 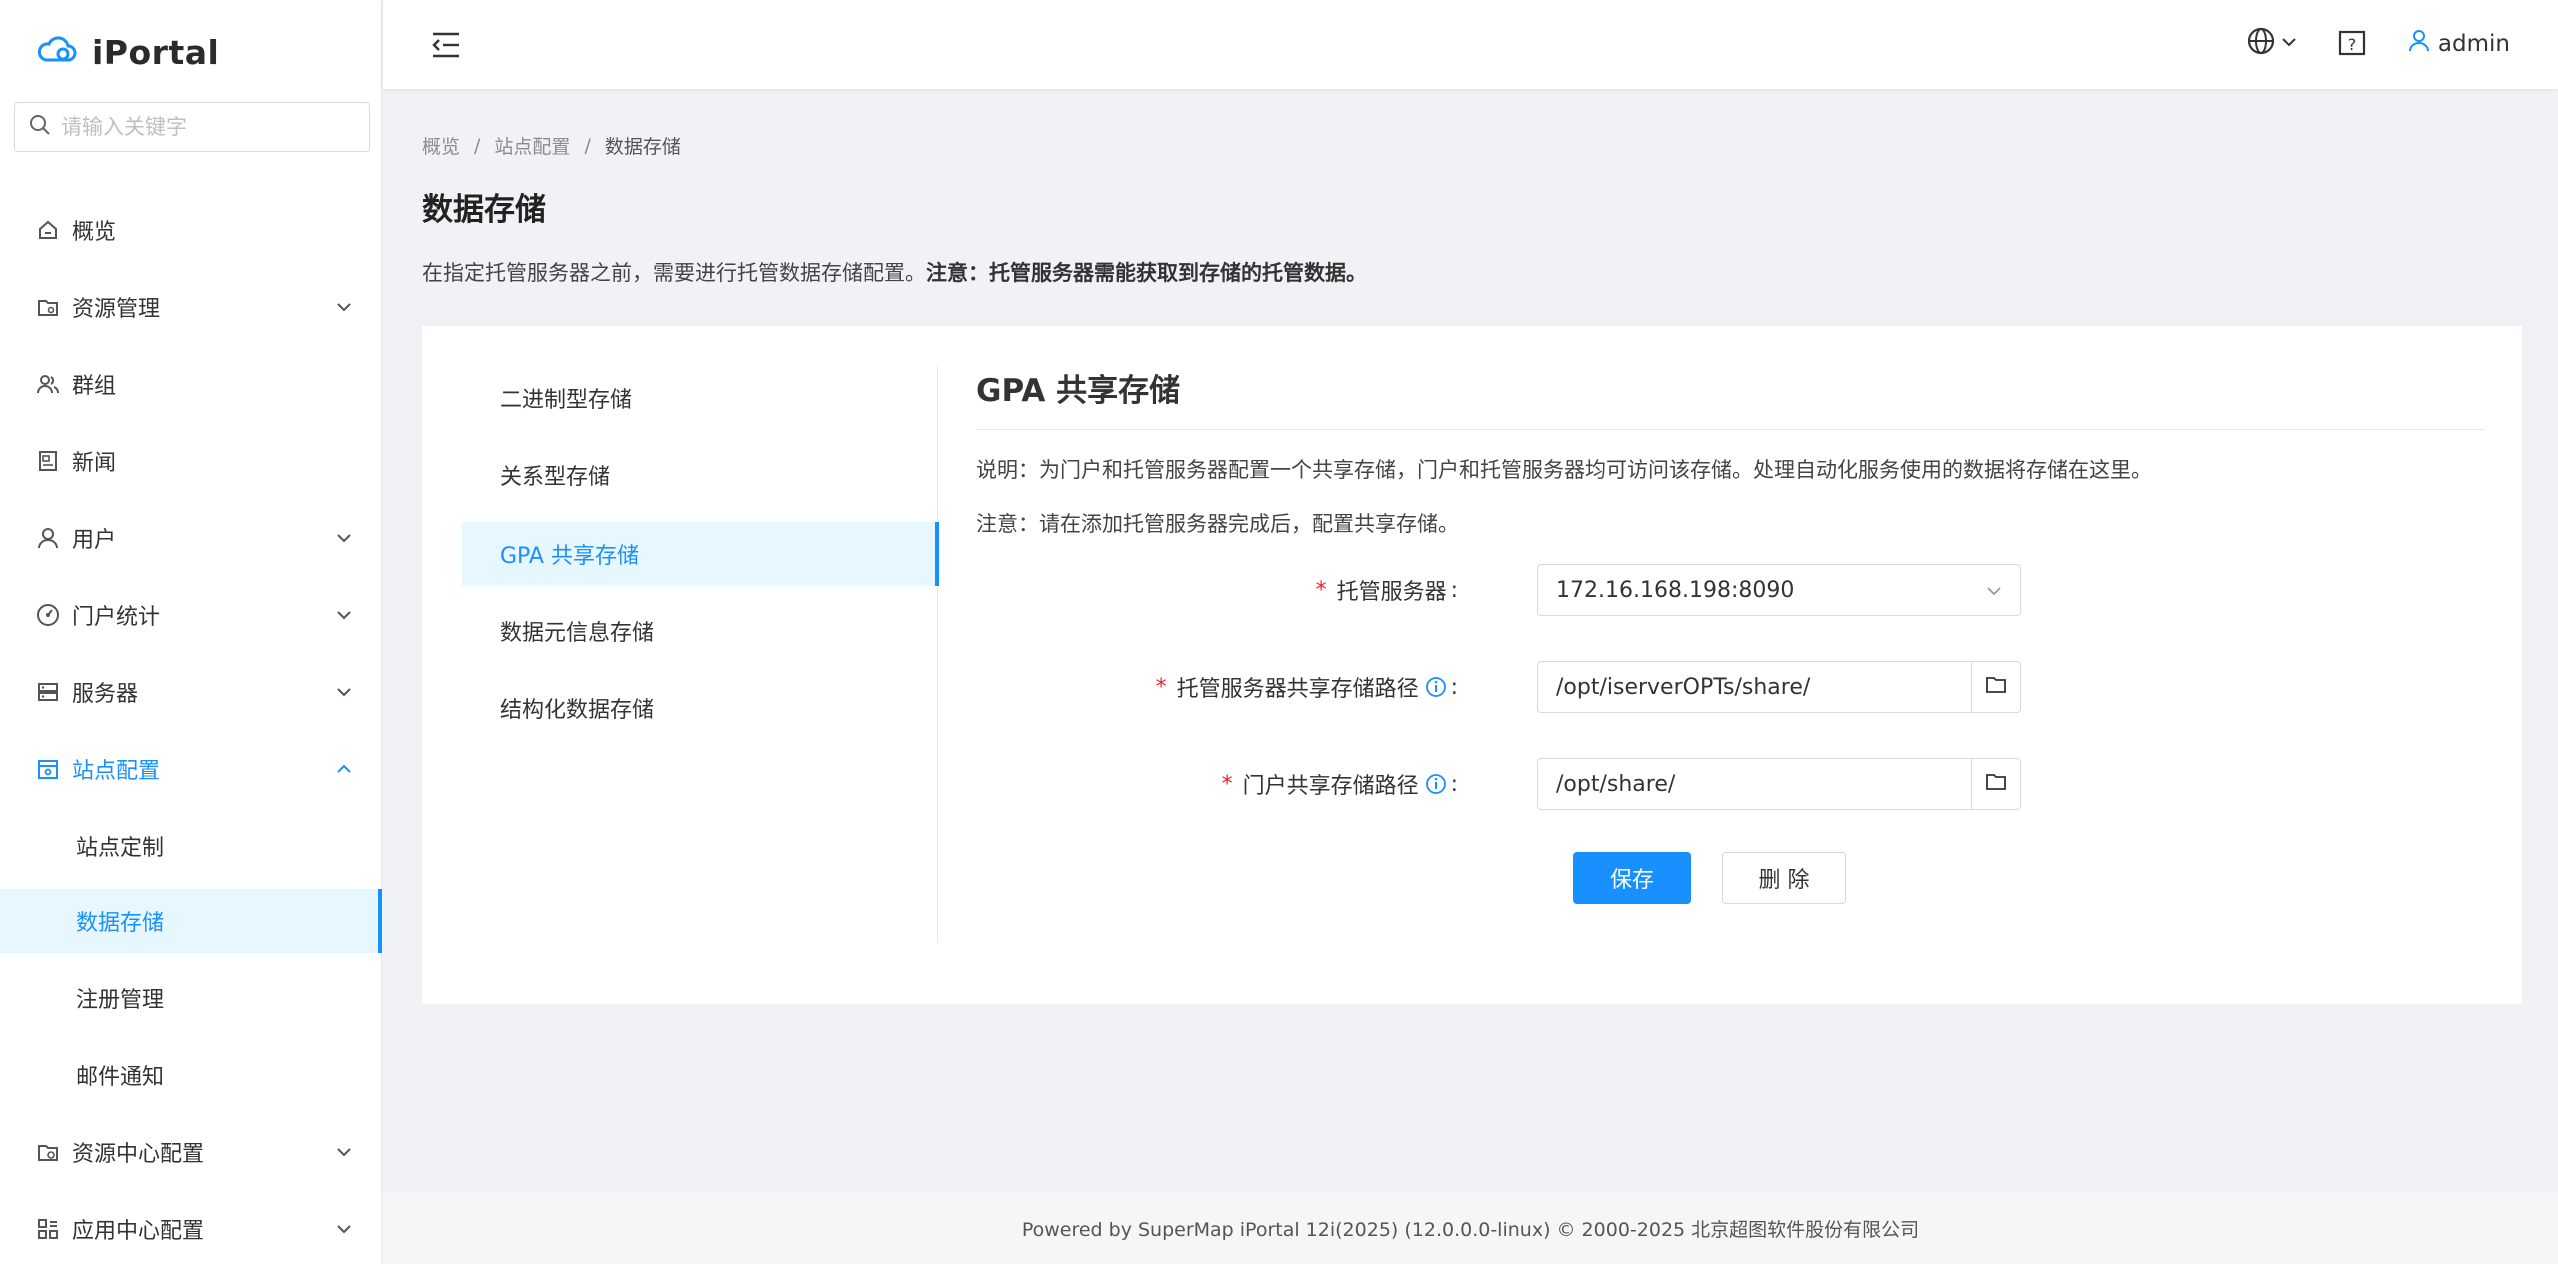 I want to click on sidebar-item-label: 资源管理, so click(x=116, y=309).